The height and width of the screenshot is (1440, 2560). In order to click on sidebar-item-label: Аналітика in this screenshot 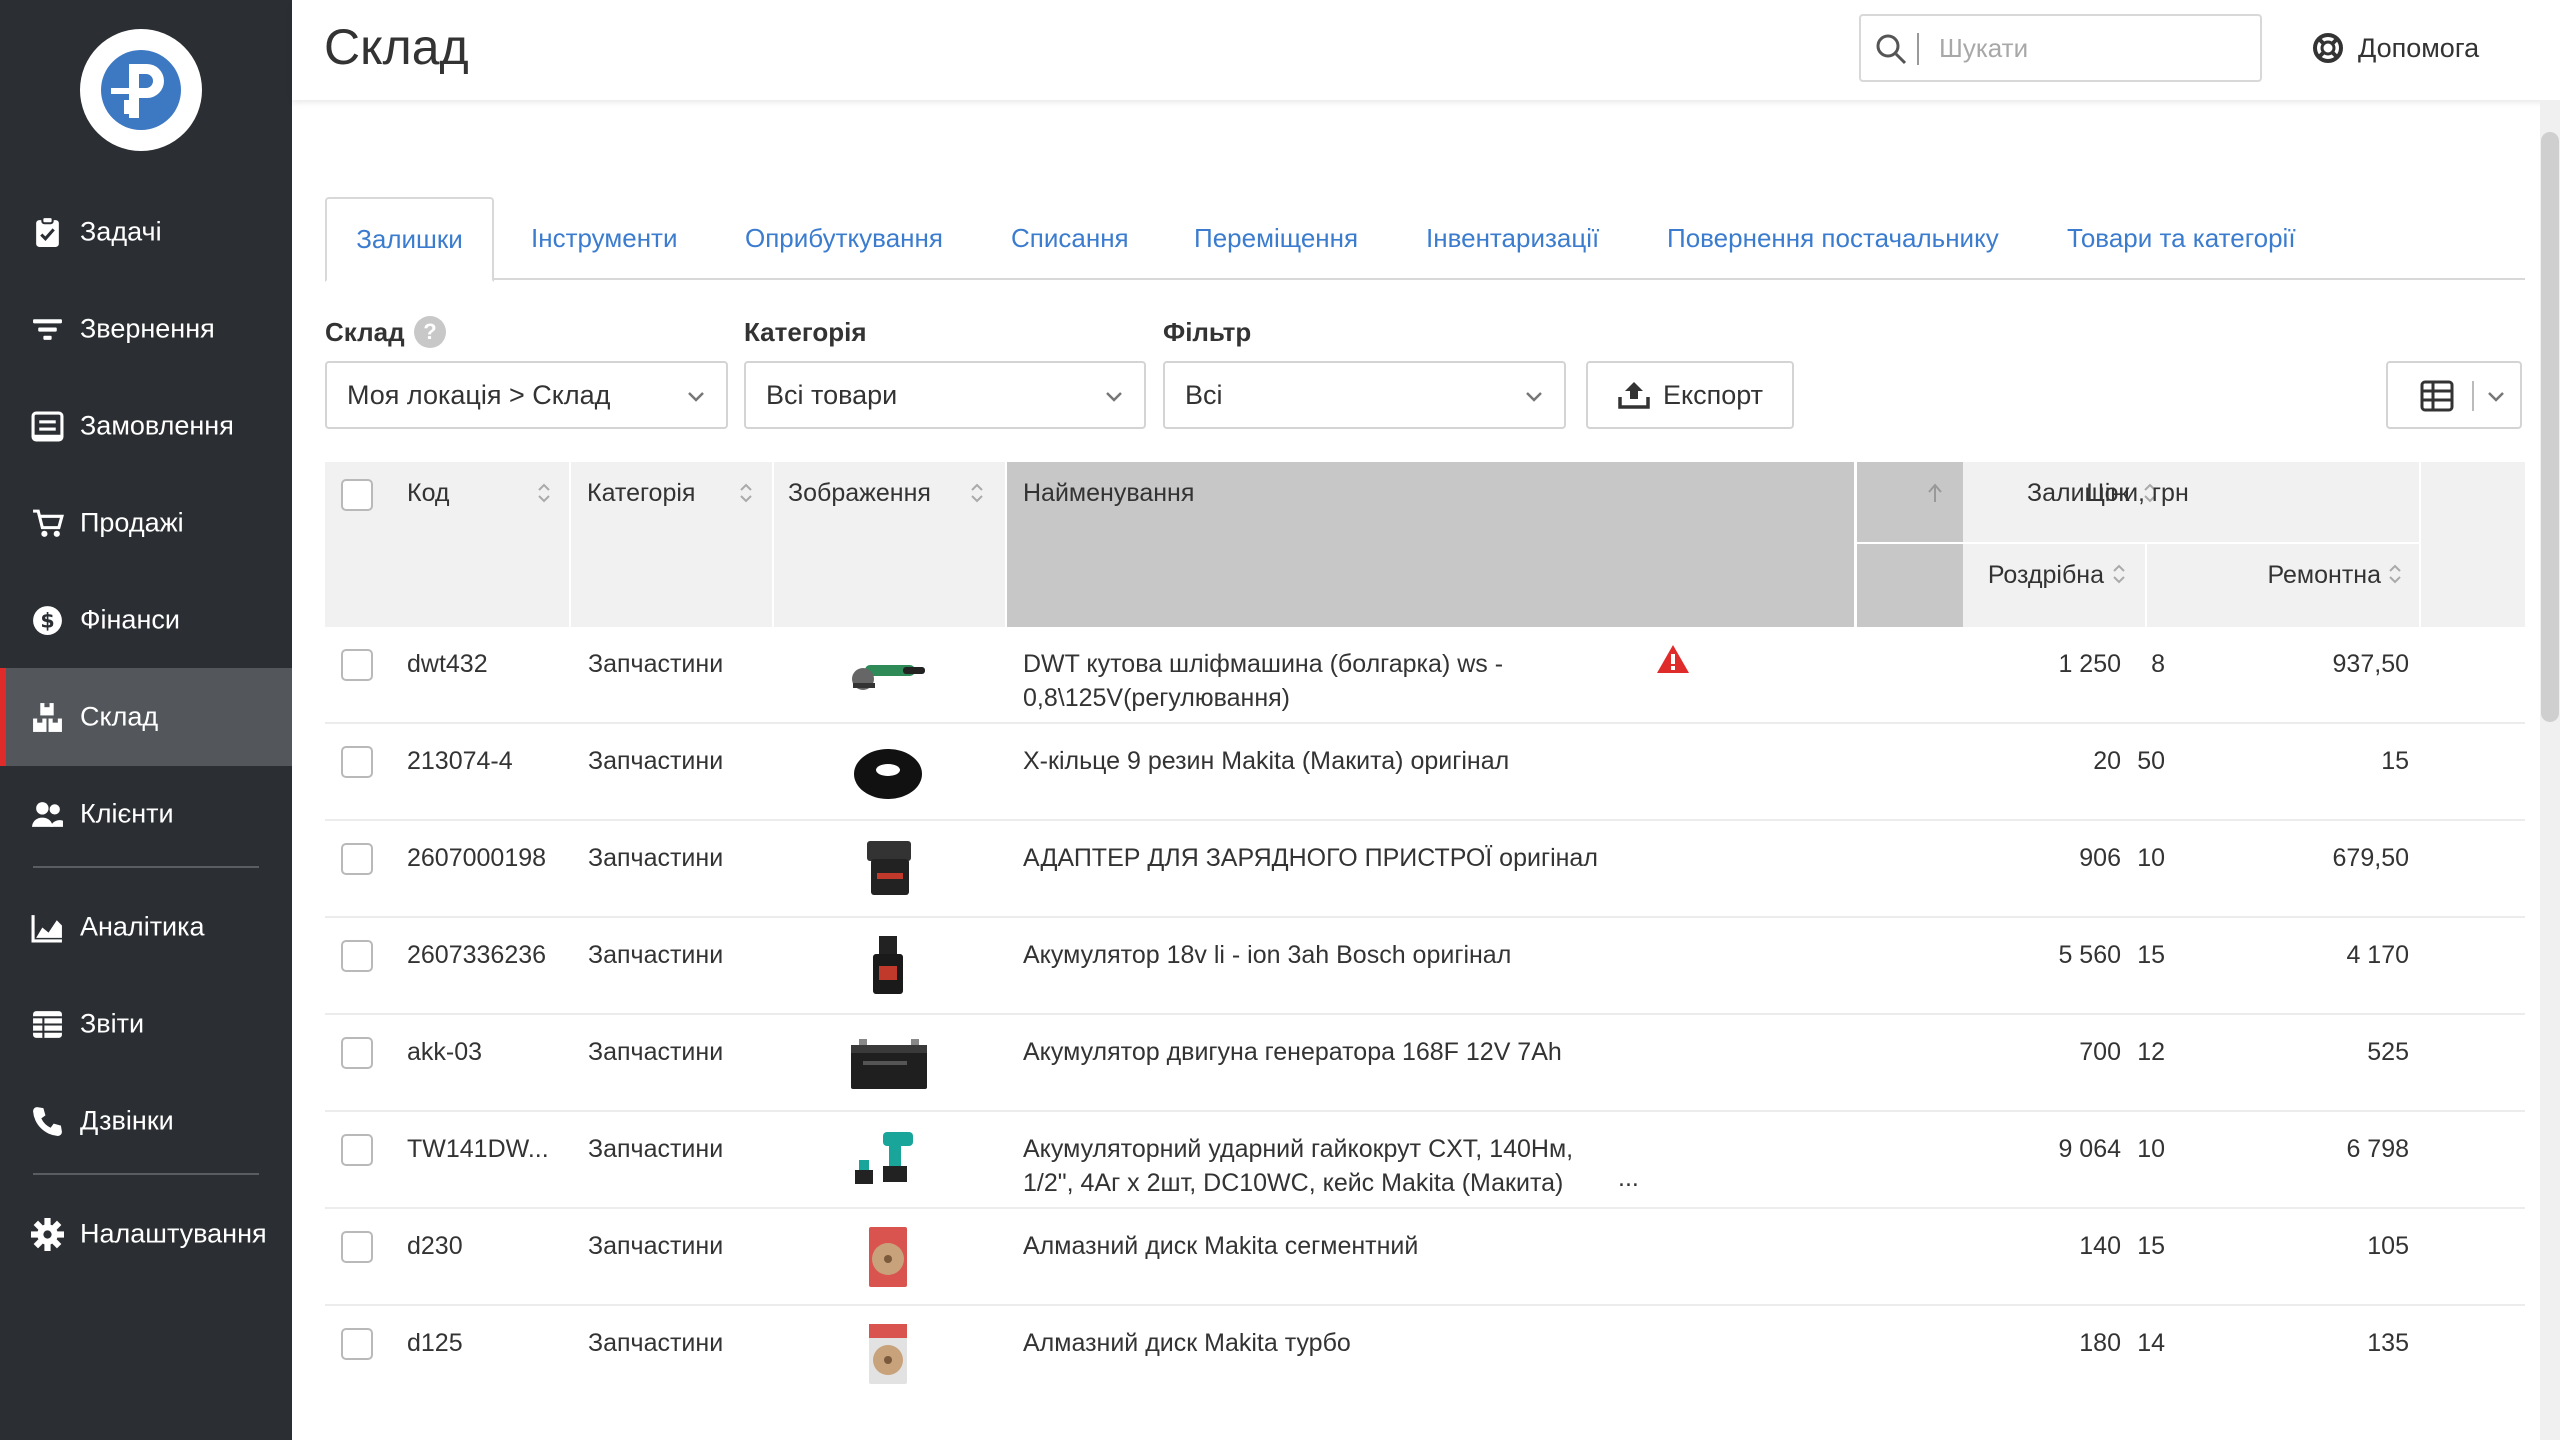, I will do `click(142, 926)`.